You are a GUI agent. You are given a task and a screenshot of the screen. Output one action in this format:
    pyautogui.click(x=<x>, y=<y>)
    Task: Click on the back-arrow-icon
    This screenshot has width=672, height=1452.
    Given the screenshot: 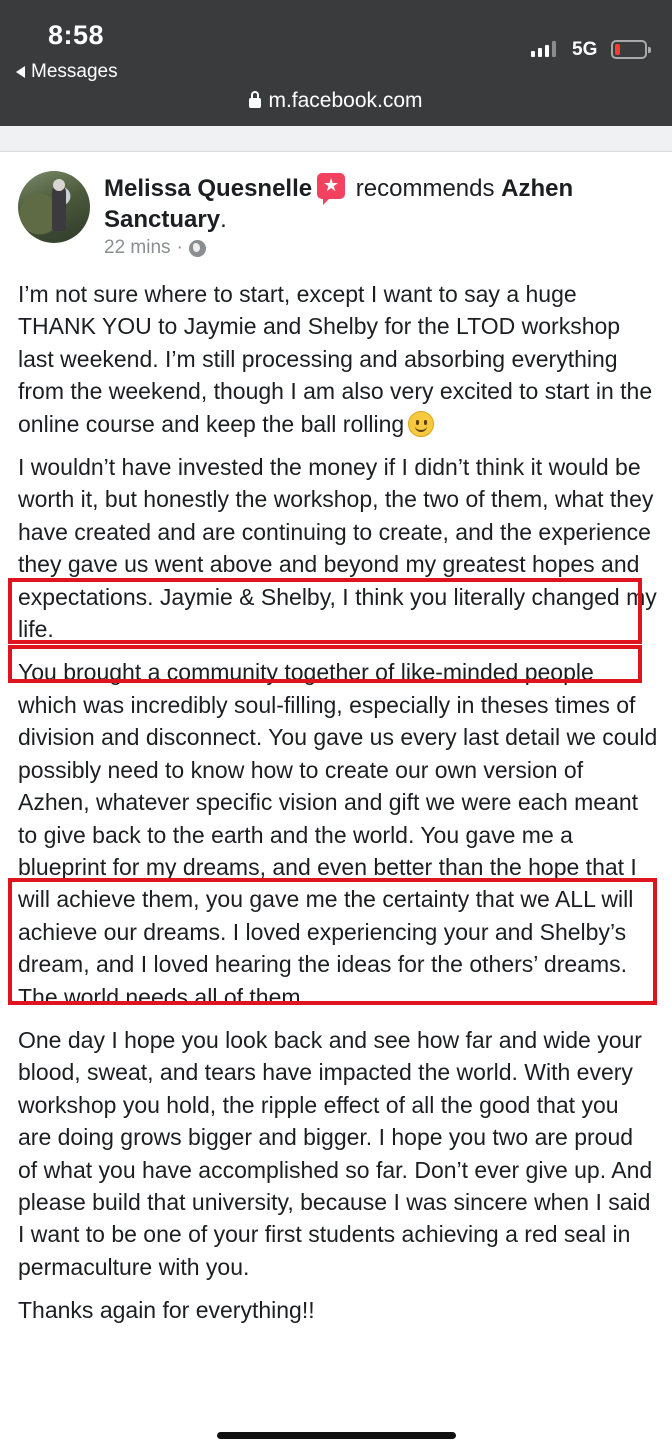 What is the action you would take?
    pyautogui.click(x=20, y=72)
    